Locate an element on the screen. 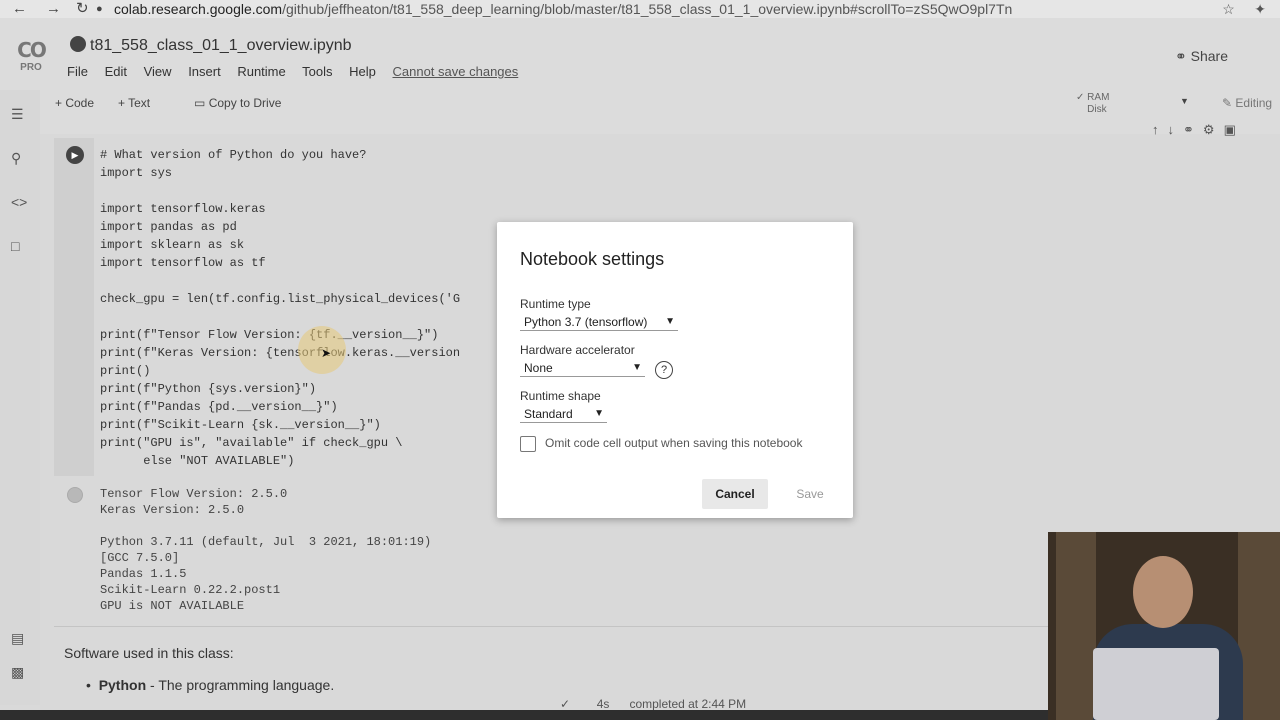 The width and height of the screenshot is (1280, 720). execution-status: ✓ 4s completed at 2:44 PM is located at coordinates (653, 704).